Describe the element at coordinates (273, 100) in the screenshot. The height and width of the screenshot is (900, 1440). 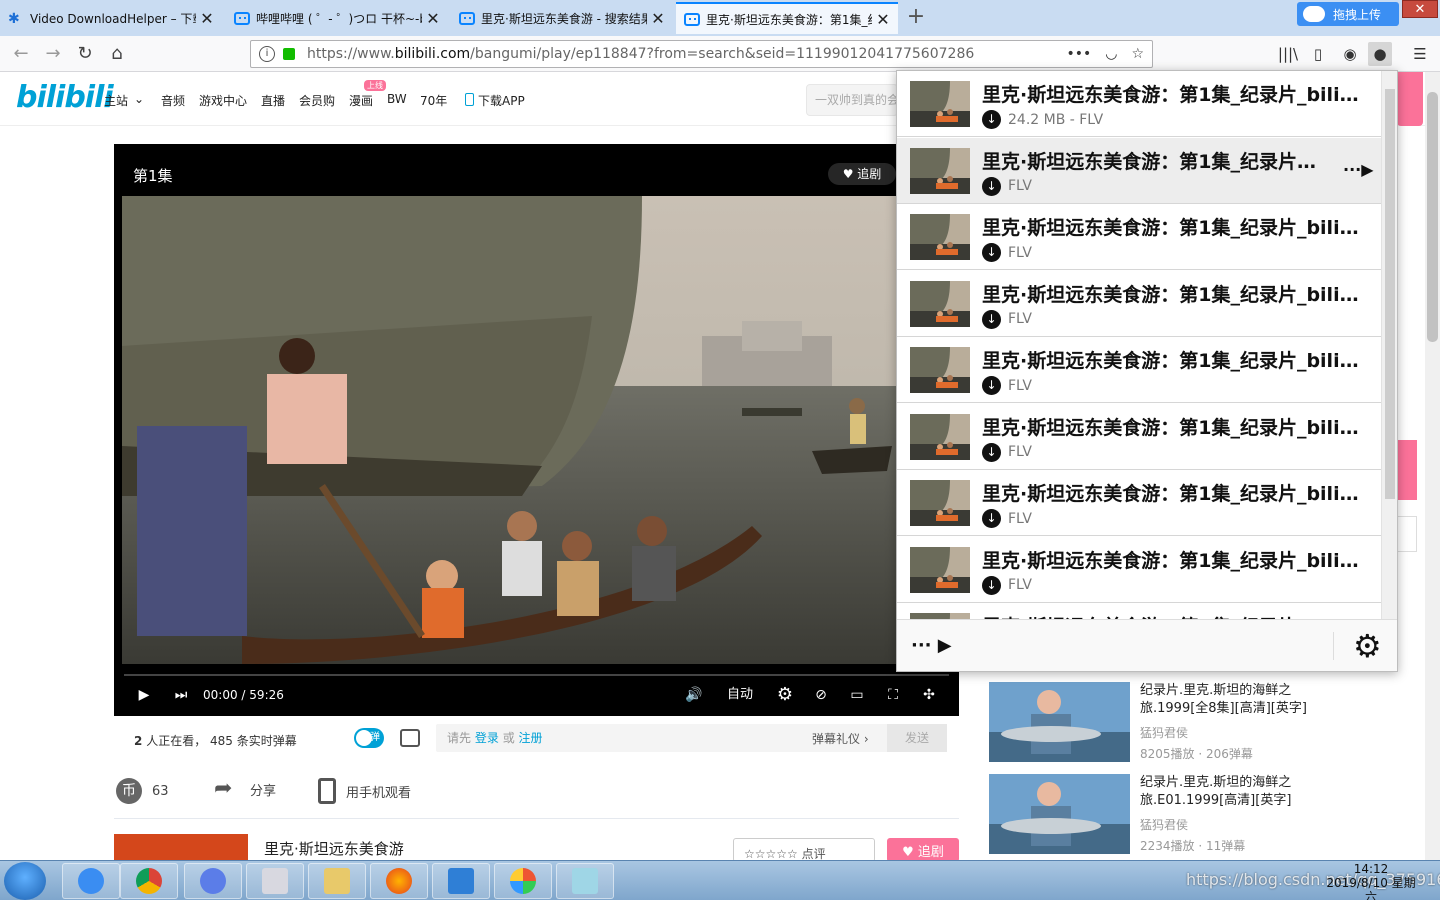
I see `nav-live: 直播` at that location.